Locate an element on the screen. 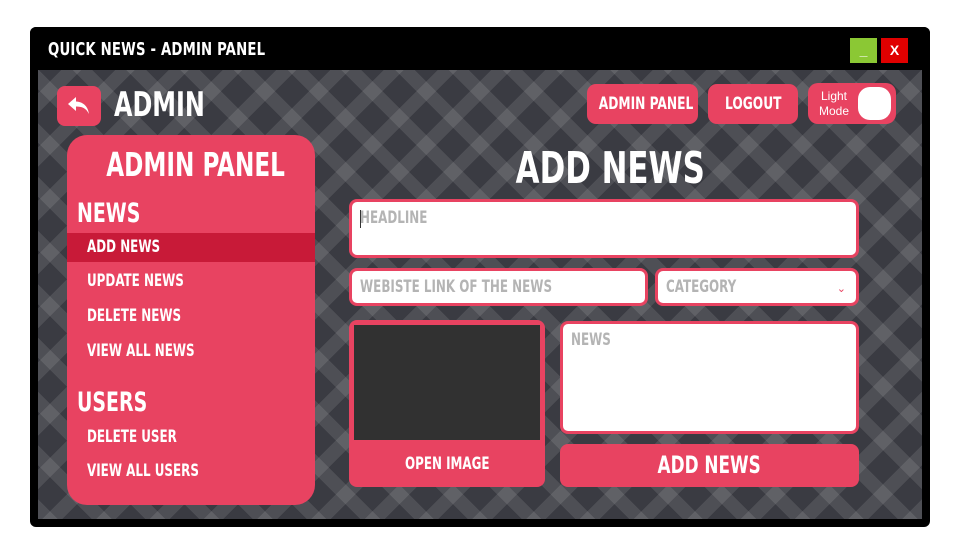 Image resolution: width=960 pixels, height=552 pixels. back-arrow-icon is located at coordinates (78, 105).